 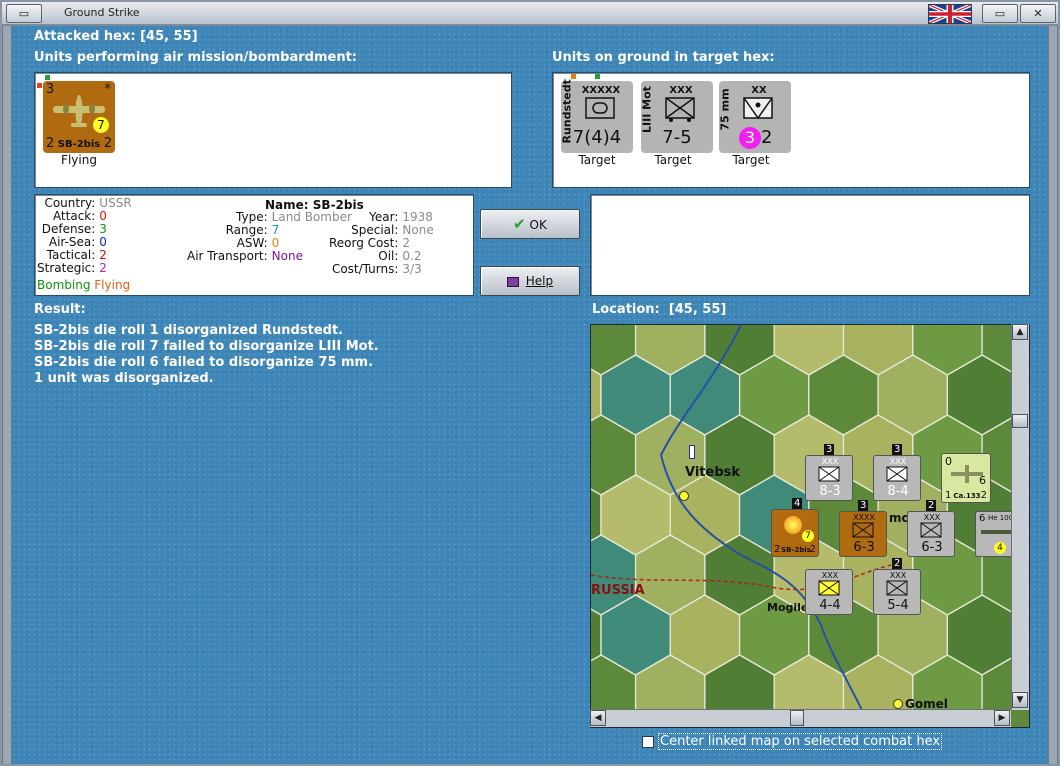 I want to click on stat-key: Strategic:, so click(x=66, y=268).